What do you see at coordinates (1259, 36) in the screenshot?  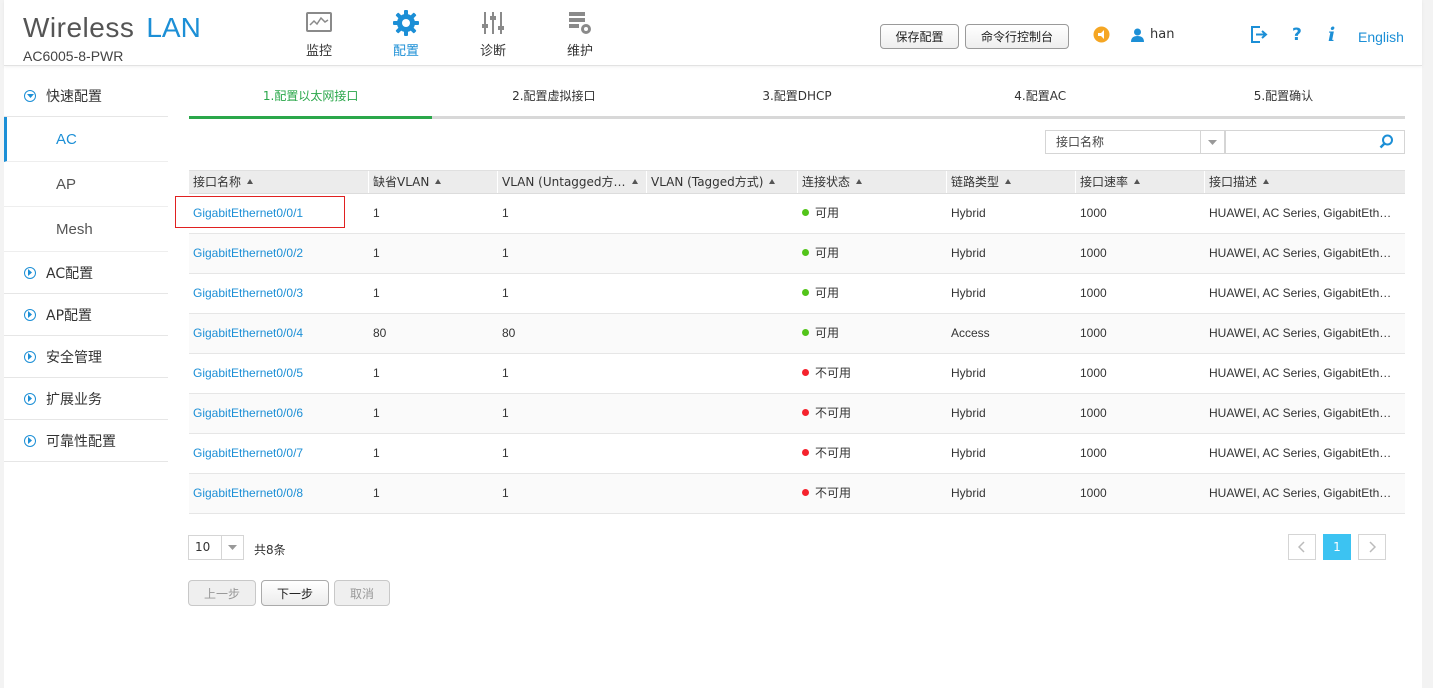 I see `logout-icon` at bounding box center [1259, 36].